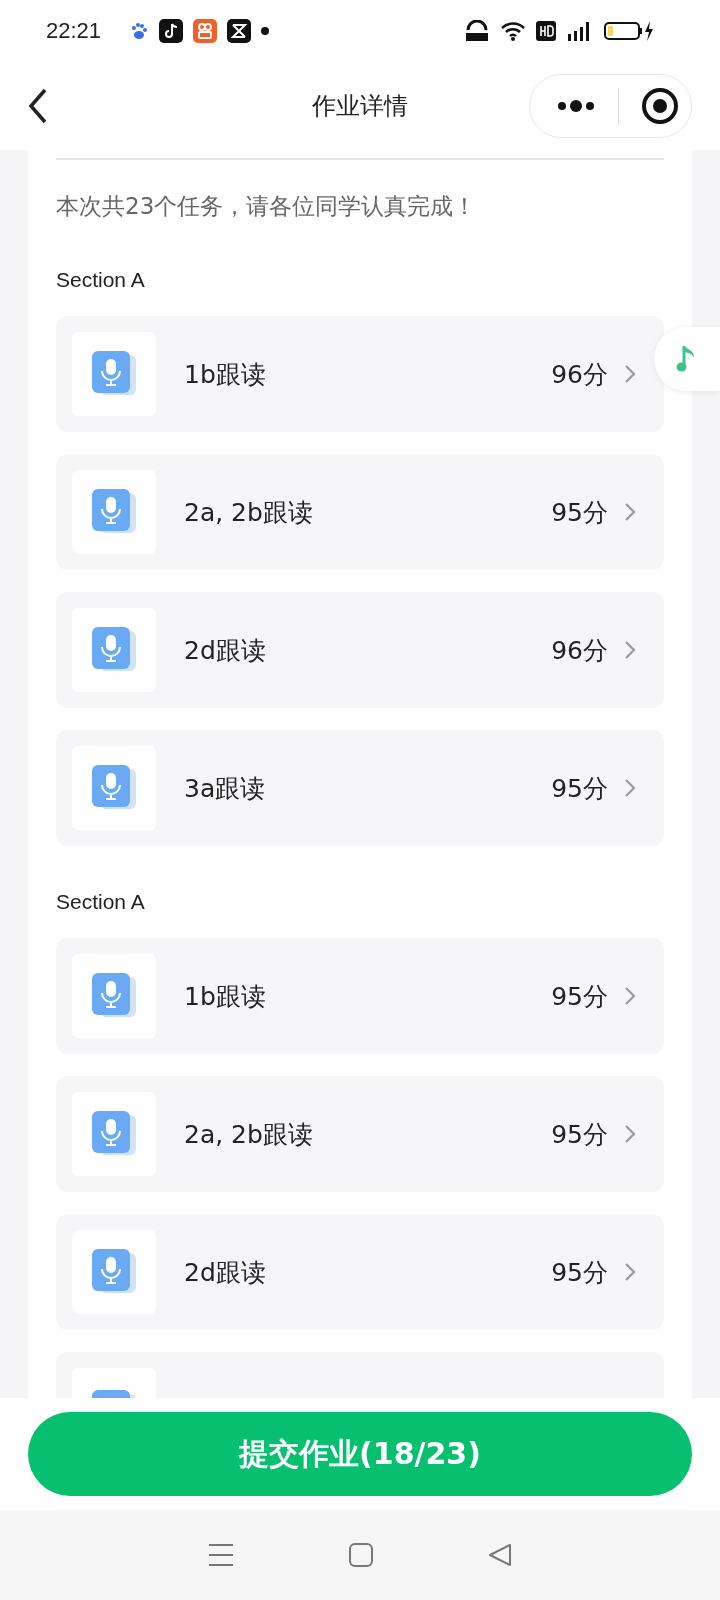  I want to click on more-icon, so click(576, 106).